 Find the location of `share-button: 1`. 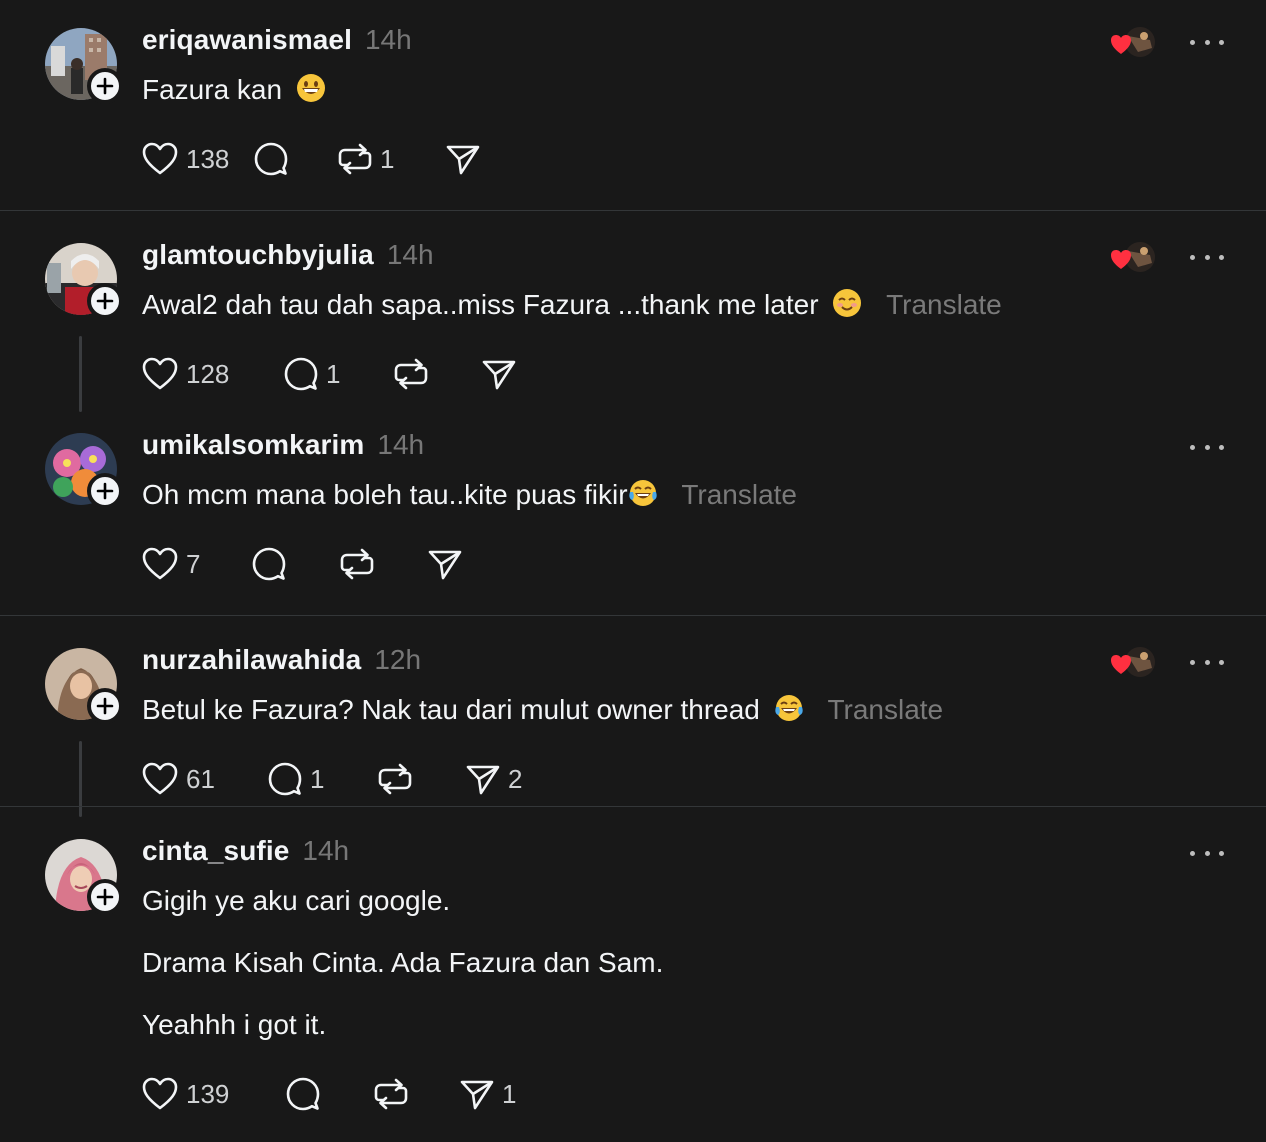

share-button: 1 is located at coordinates (488, 1094).